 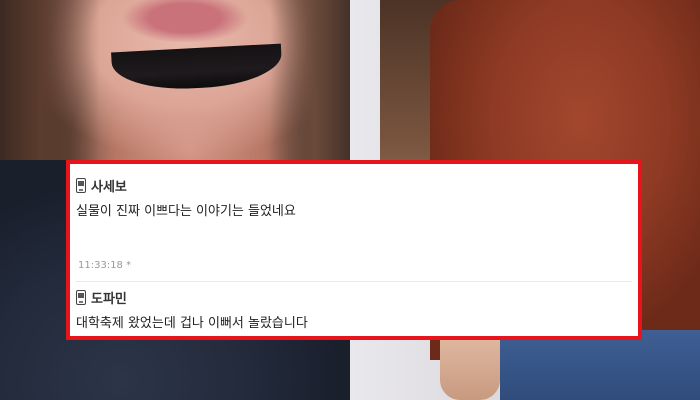 I want to click on comment-author: 도파민, so click(x=109, y=297).